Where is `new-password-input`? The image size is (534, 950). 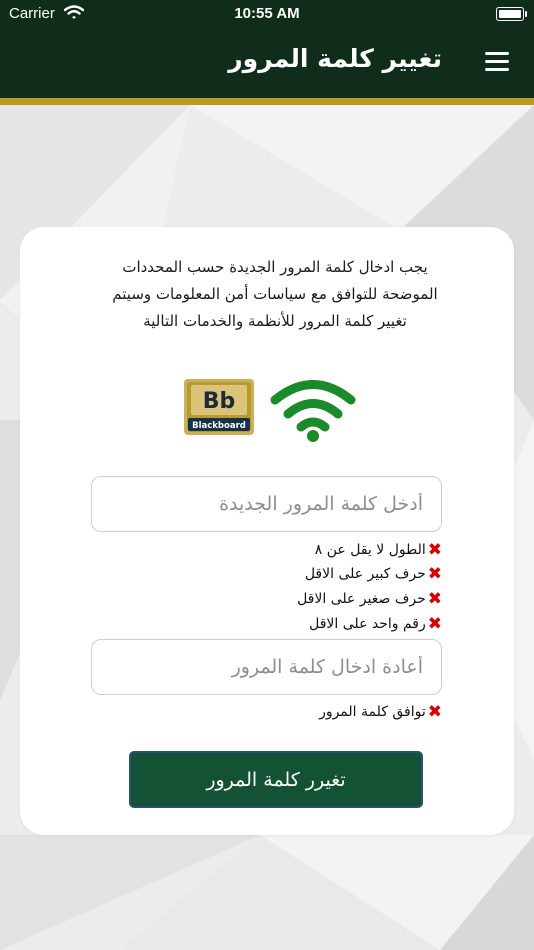 new-password-input is located at coordinates (266, 504).